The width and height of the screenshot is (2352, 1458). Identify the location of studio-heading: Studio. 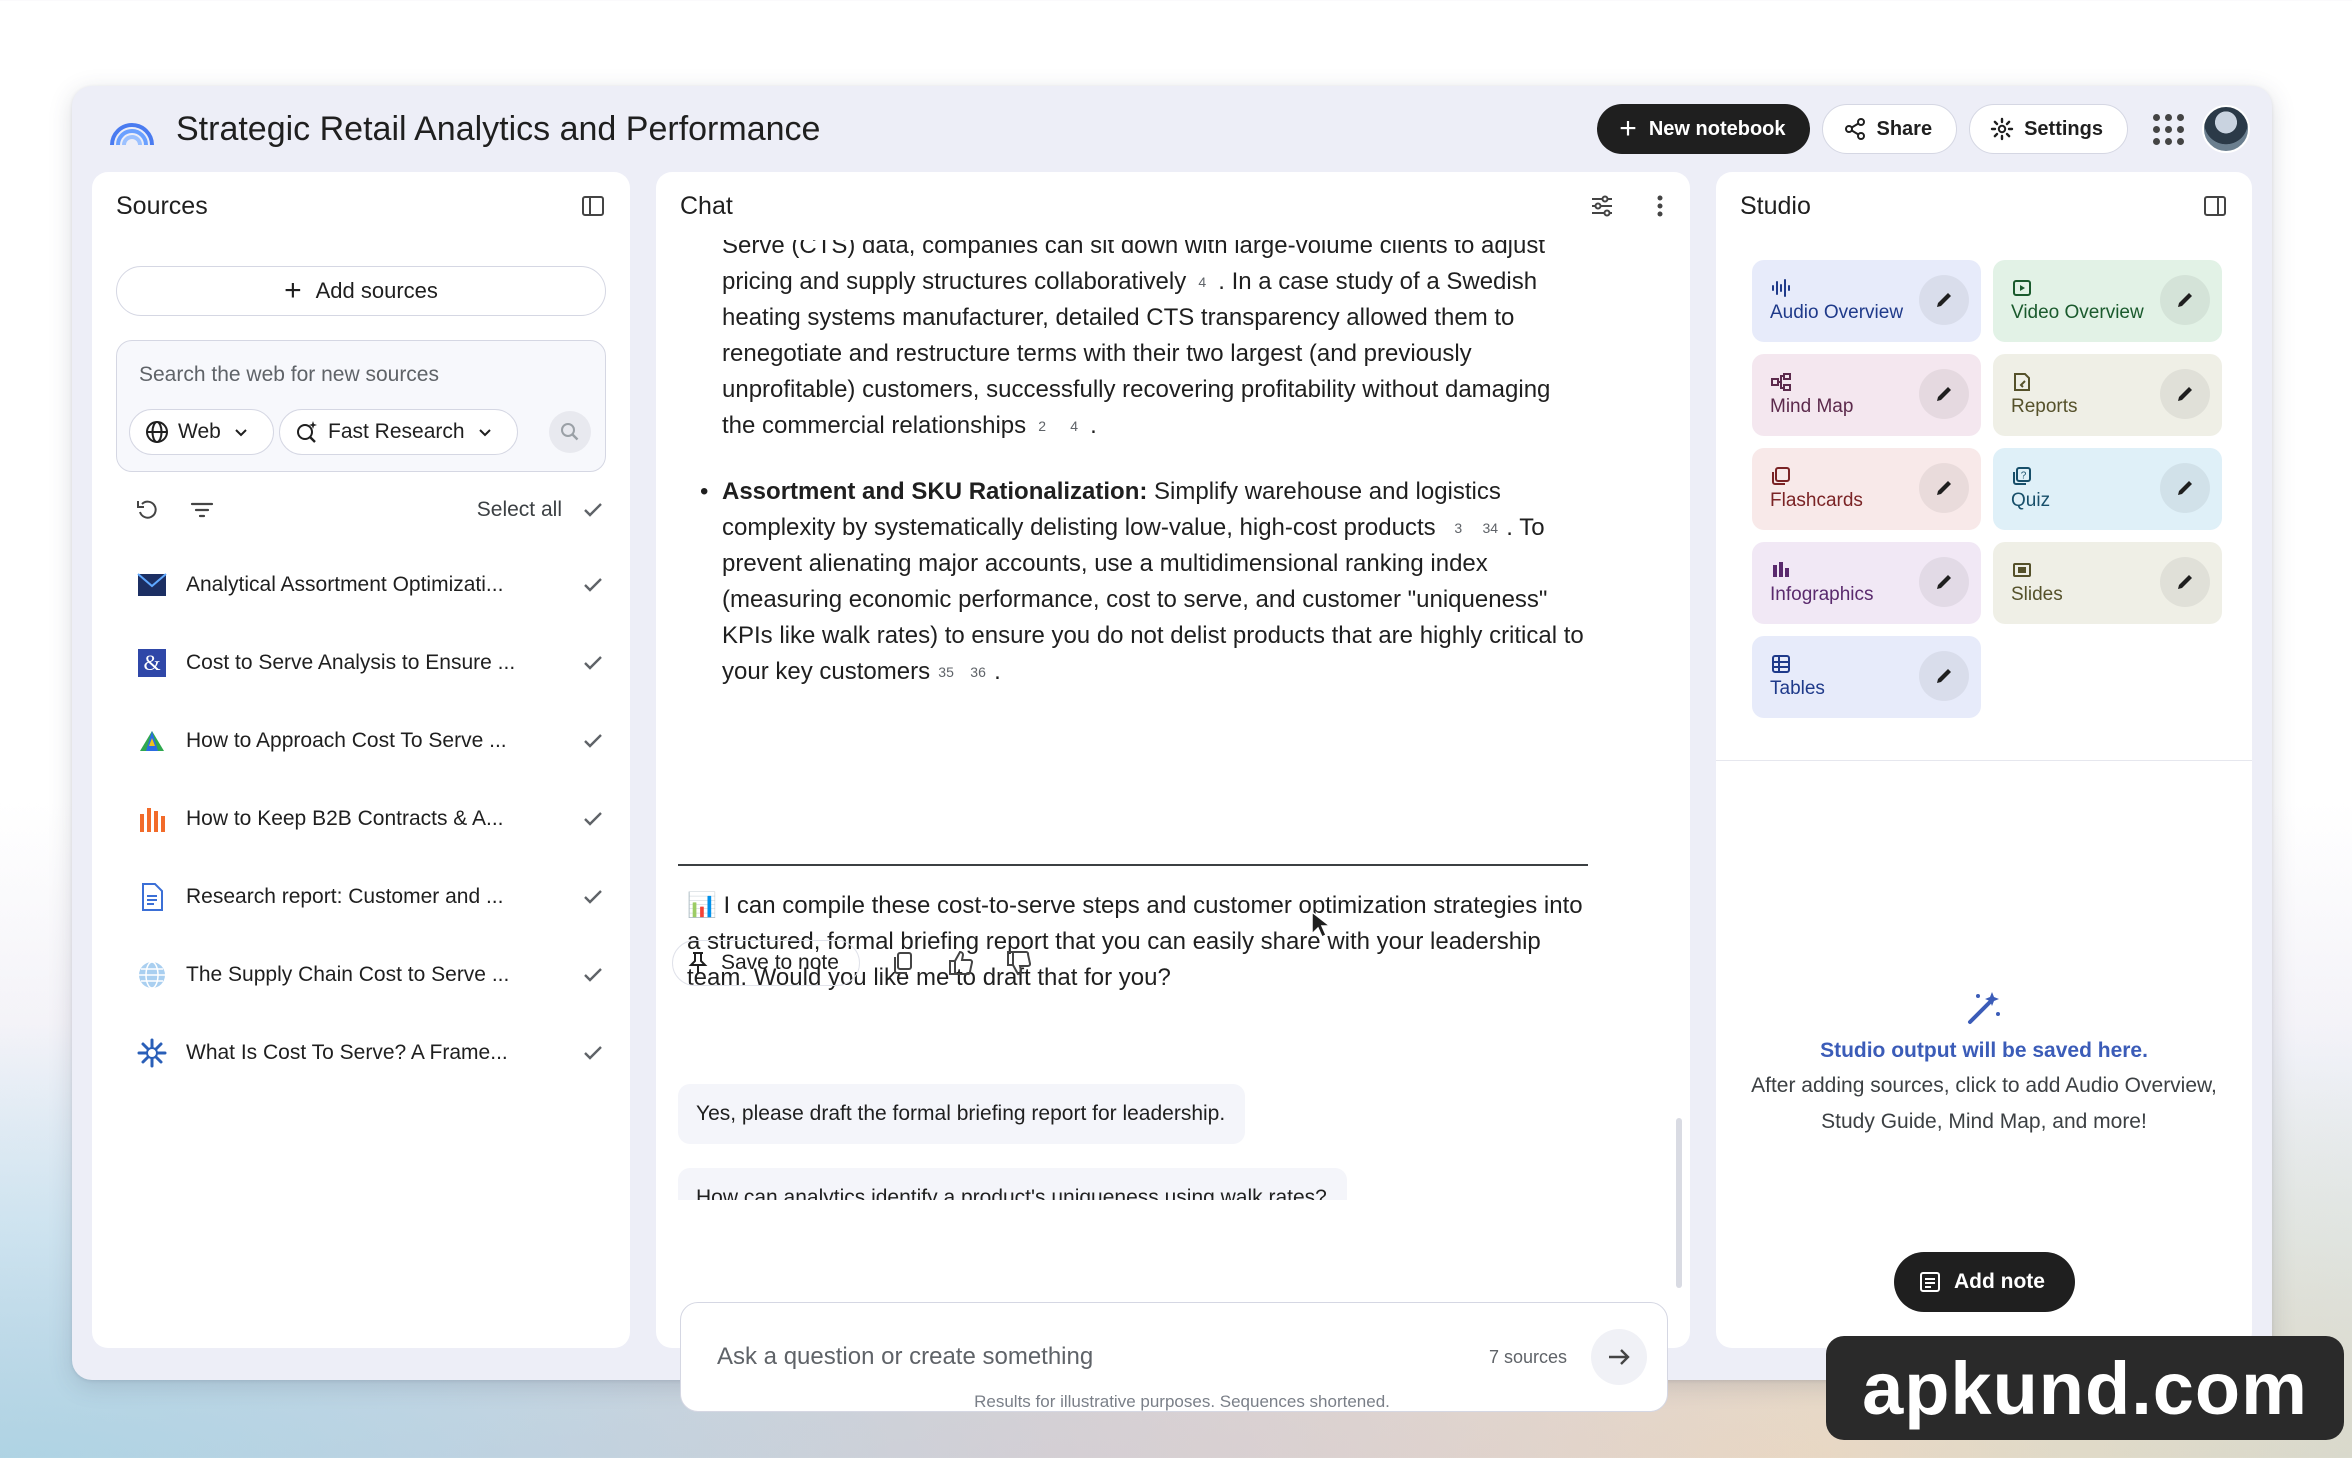
(1775, 205).